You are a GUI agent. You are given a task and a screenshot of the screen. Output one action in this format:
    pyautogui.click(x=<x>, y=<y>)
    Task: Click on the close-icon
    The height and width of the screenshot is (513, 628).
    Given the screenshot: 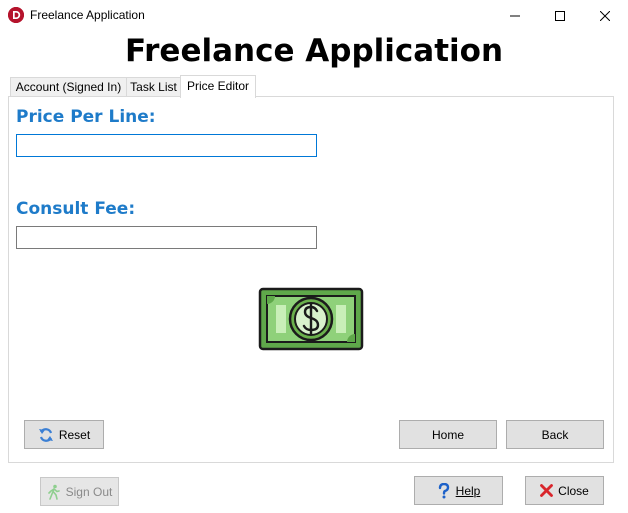 What is the action you would take?
    pyautogui.click(x=605, y=15)
    